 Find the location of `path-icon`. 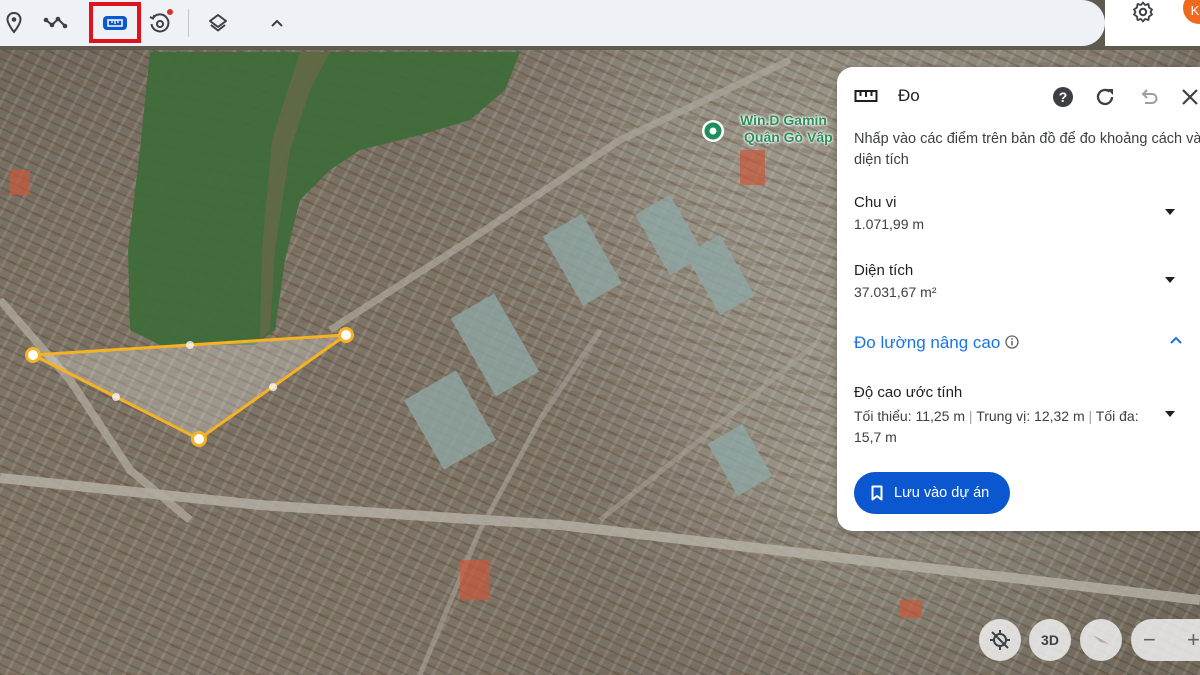

path-icon is located at coordinates (55, 22).